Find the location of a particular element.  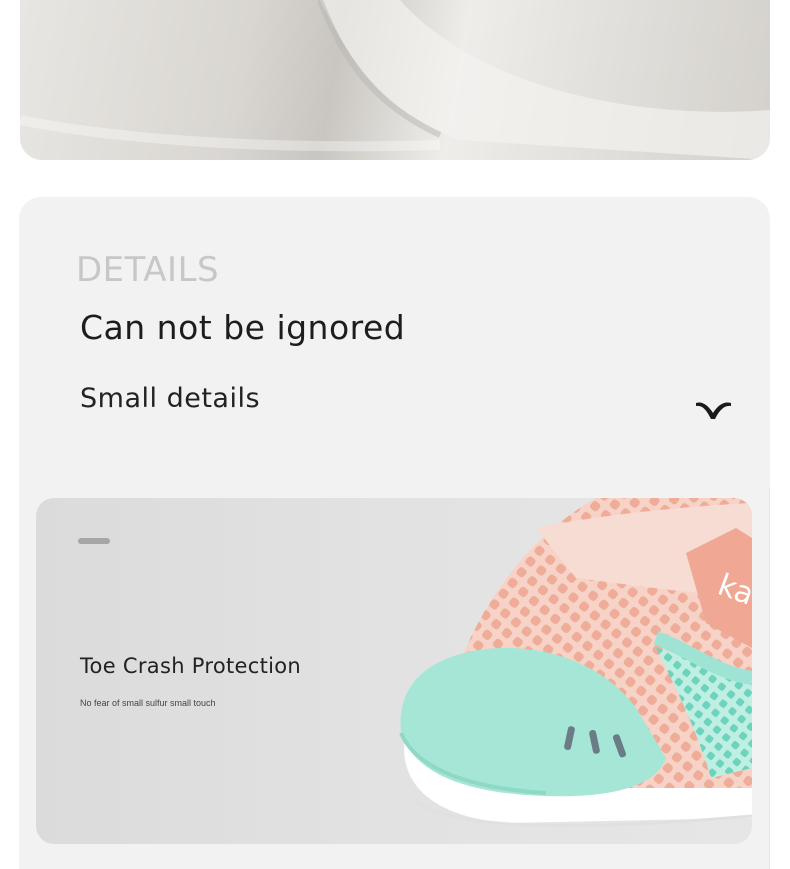

page-title: Can not be ignored is located at coordinates (243, 327).